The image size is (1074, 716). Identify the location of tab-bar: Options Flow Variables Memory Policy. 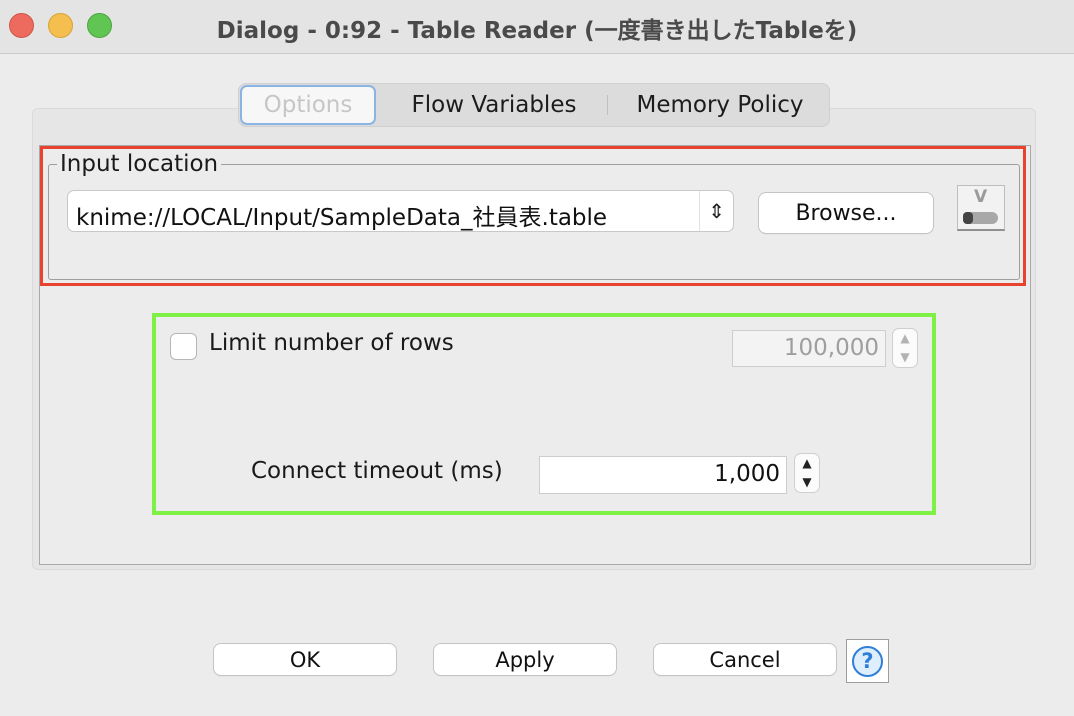
(534, 105).